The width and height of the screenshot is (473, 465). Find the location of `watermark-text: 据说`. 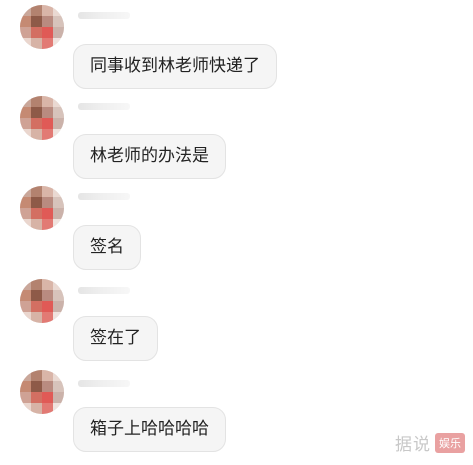

watermark-text: 据说 is located at coordinates (413, 445).